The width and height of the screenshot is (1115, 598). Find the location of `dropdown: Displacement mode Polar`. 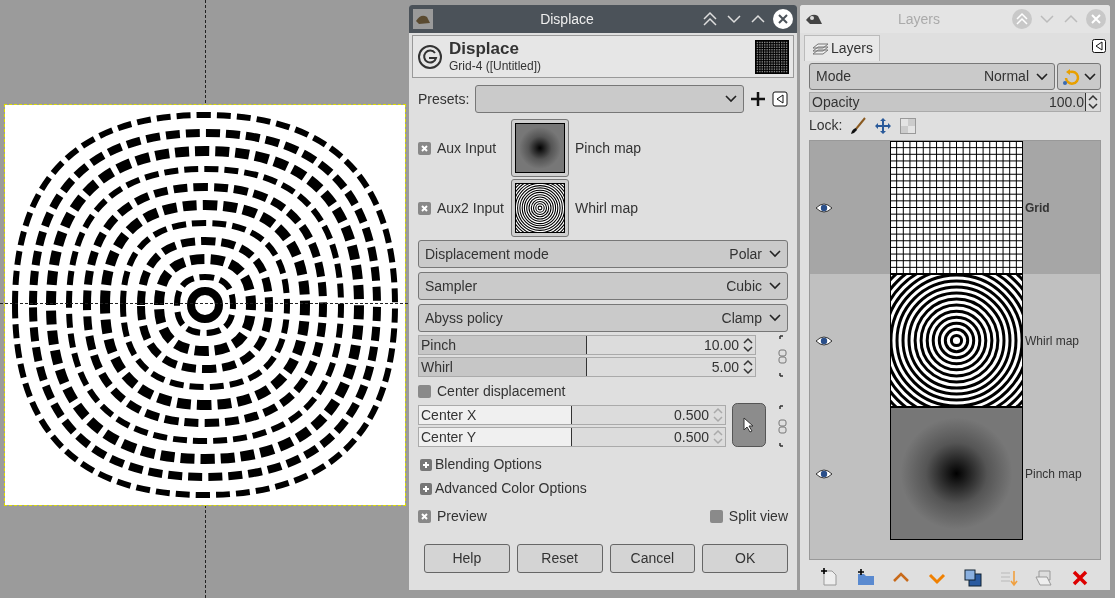

dropdown: Displacement mode Polar is located at coordinates (603, 254).